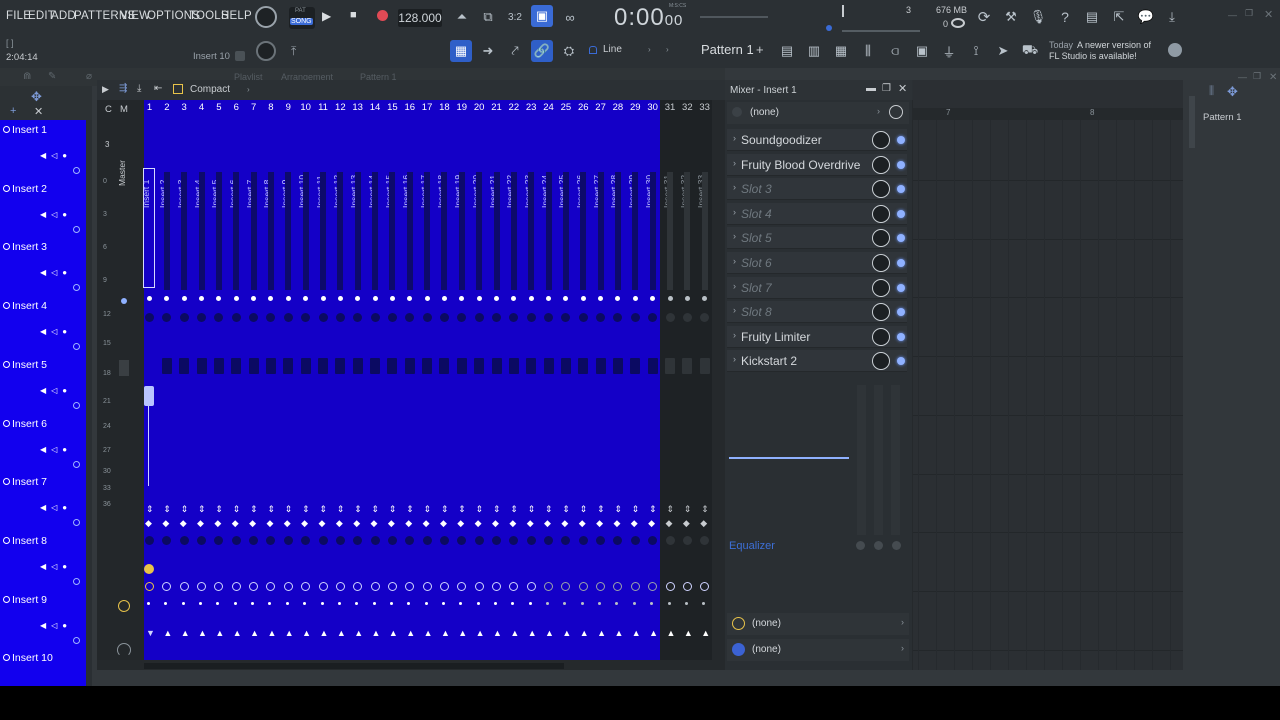 The height and width of the screenshot is (720, 1280). I want to click on input-latency-icon, so click(896, 112).